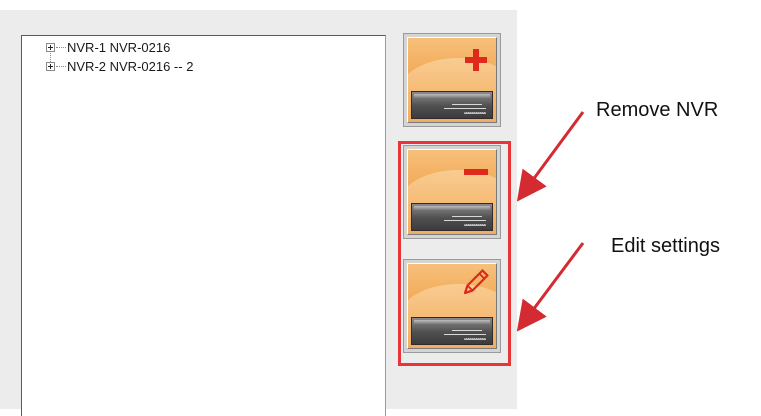  I want to click on edit-settings-callout: Edit settings, so click(665, 246).